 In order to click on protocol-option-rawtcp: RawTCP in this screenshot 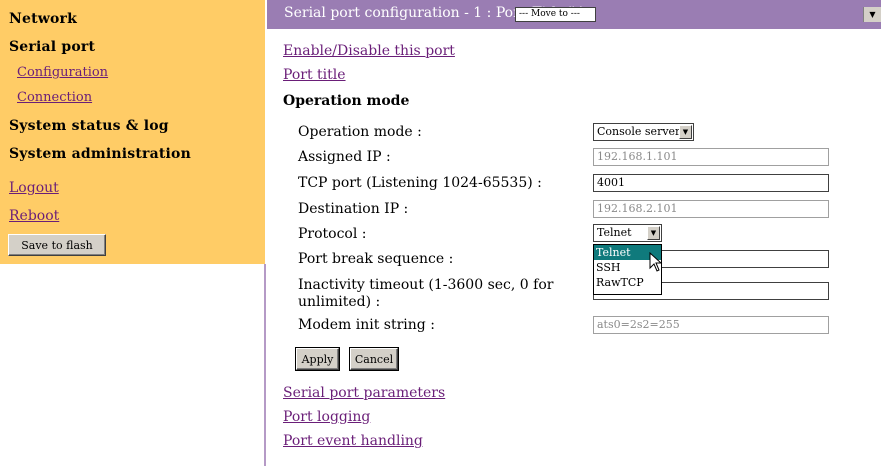, I will do `click(627, 282)`.